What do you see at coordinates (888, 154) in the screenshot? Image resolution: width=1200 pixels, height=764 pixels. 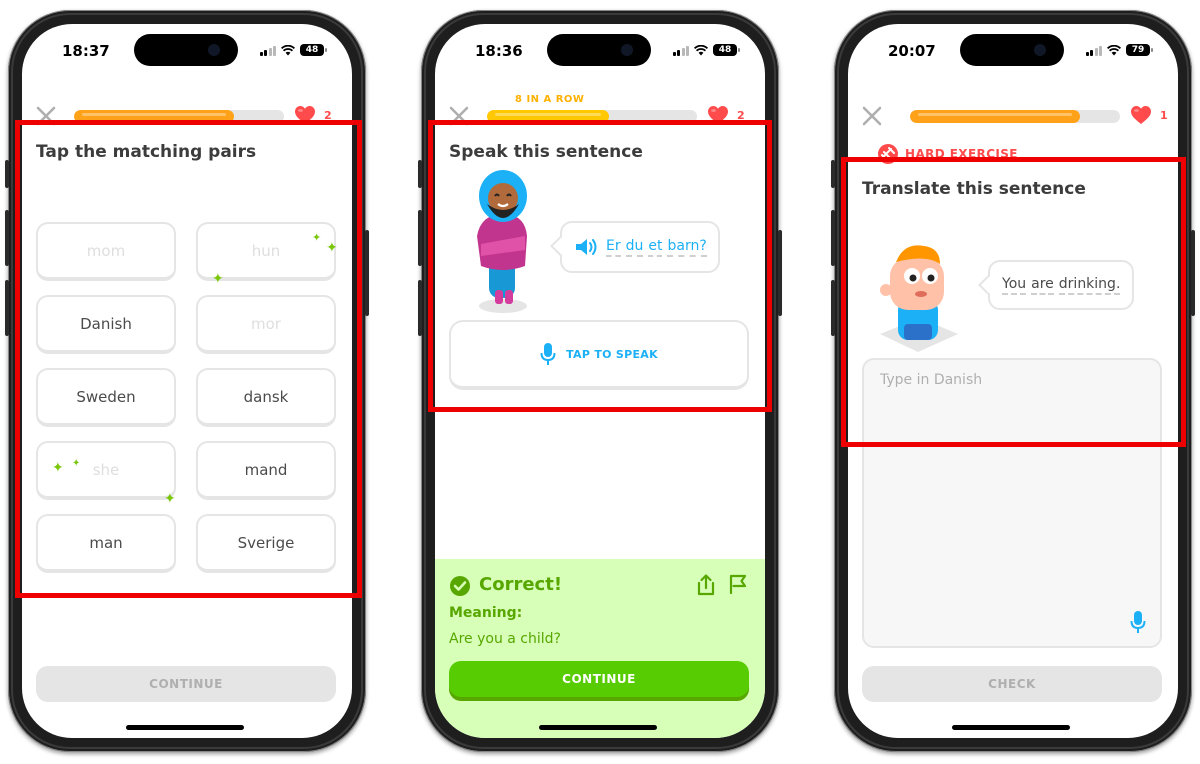 I see `hard-exercise-icon` at bounding box center [888, 154].